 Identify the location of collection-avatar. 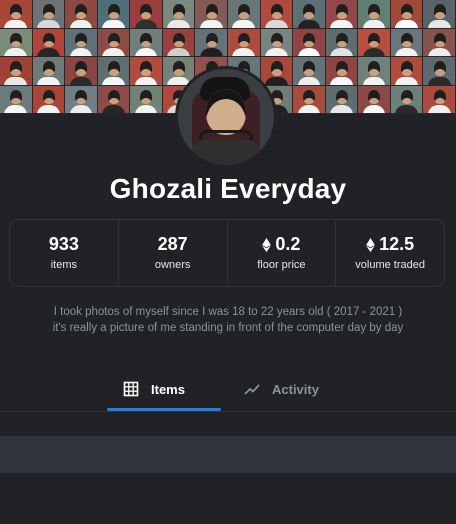
(226, 117).